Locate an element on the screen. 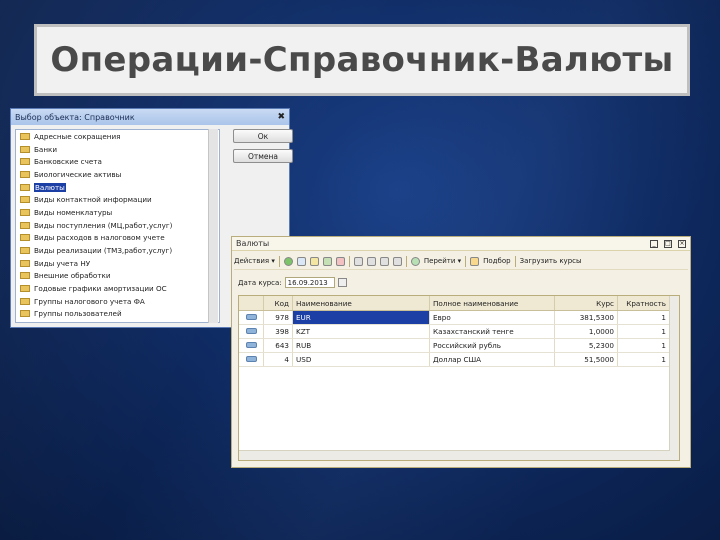  slide-title: Операции-Справочник-Валюты is located at coordinates (362, 60).